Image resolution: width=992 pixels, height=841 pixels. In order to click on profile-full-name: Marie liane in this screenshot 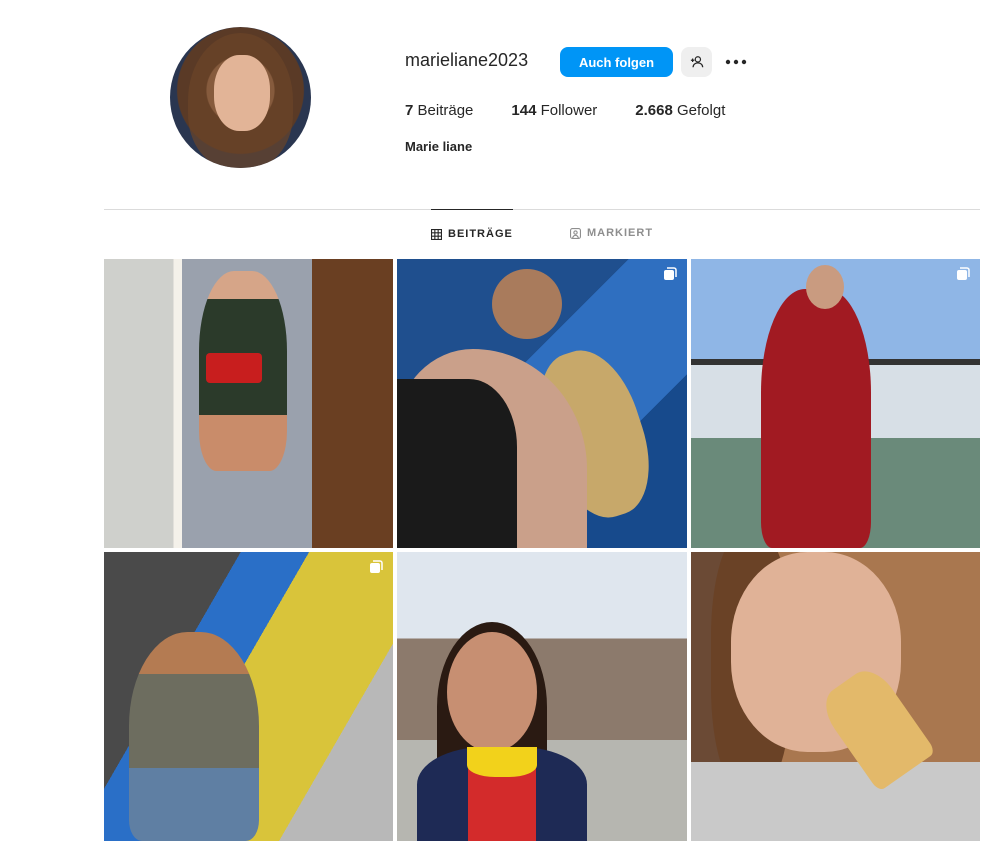, I will do `click(439, 146)`.